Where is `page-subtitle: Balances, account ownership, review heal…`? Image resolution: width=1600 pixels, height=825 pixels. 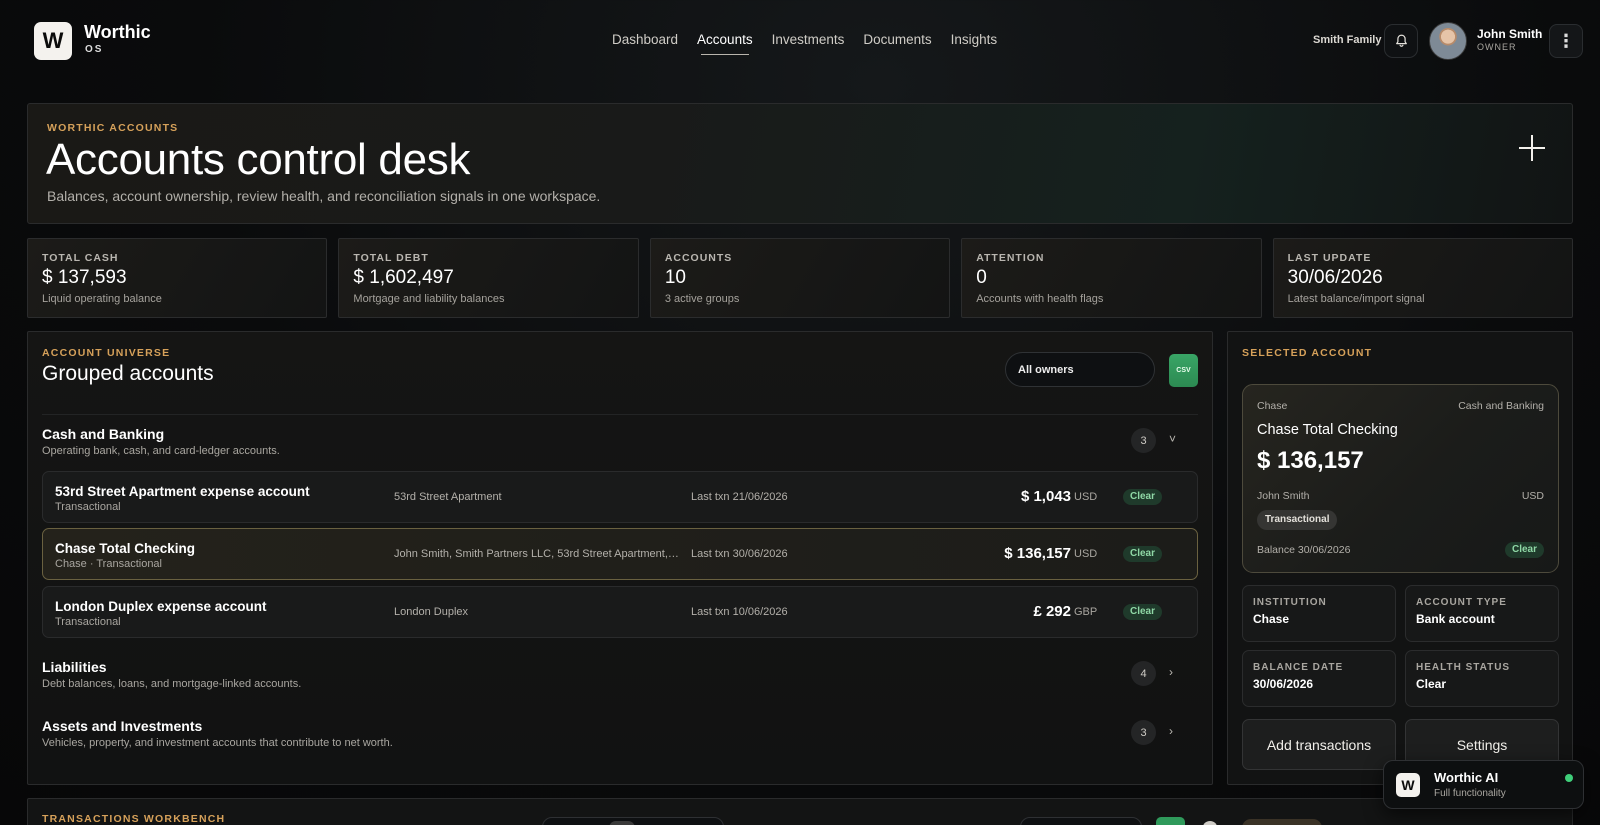 page-subtitle: Balances, account ownership, review heal… is located at coordinates (324, 196).